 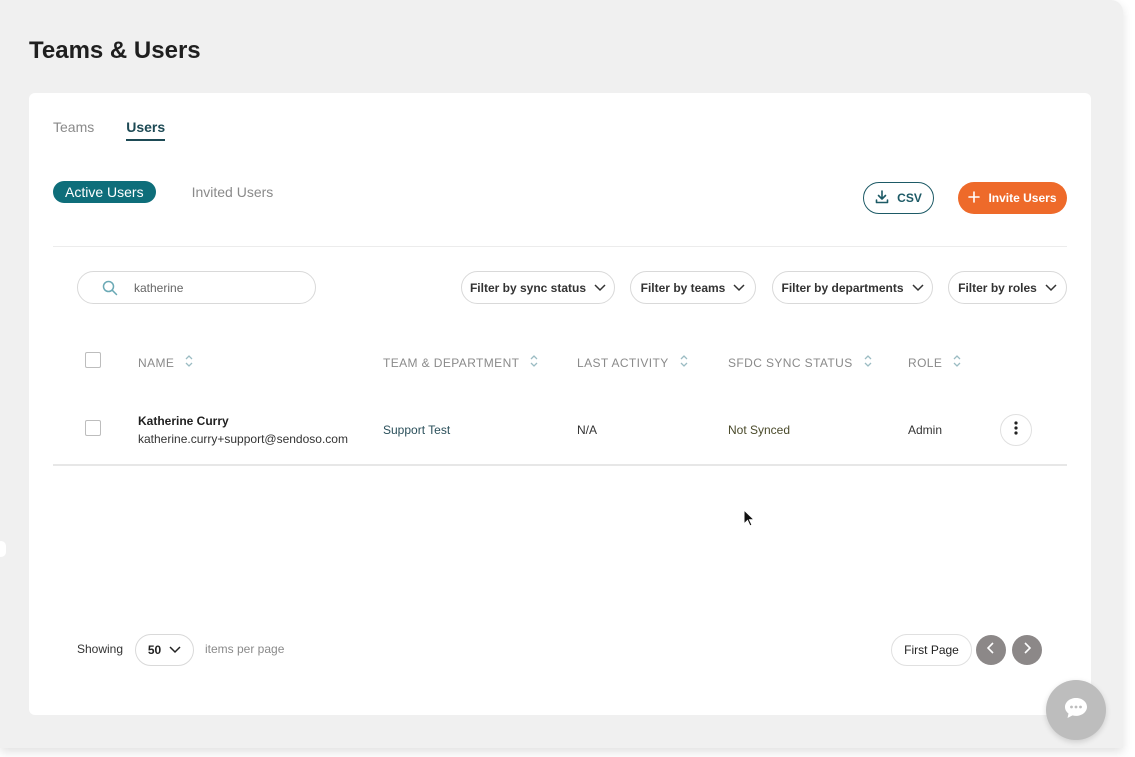 I want to click on row-checkbox, so click(x=93, y=428).